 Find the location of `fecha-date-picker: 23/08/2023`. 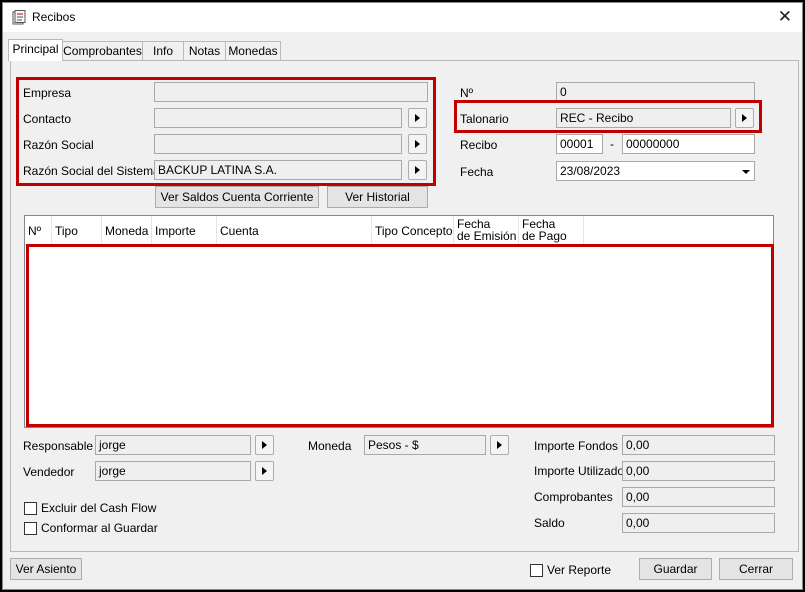

fecha-date-picker: 23/08/2023 is located at coordinates (655, 171).